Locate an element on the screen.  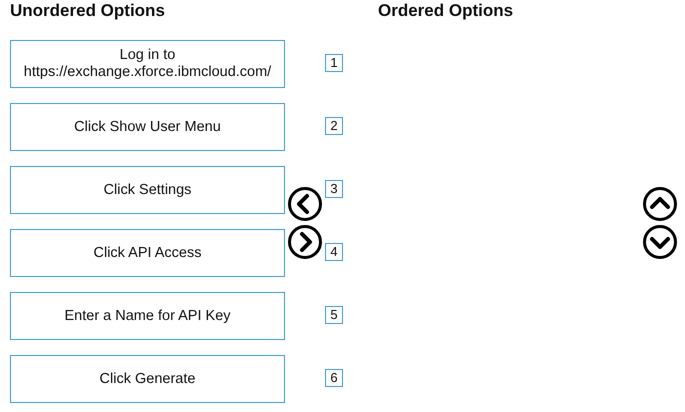
step-number: 5 is located at coordinates (334, 315).